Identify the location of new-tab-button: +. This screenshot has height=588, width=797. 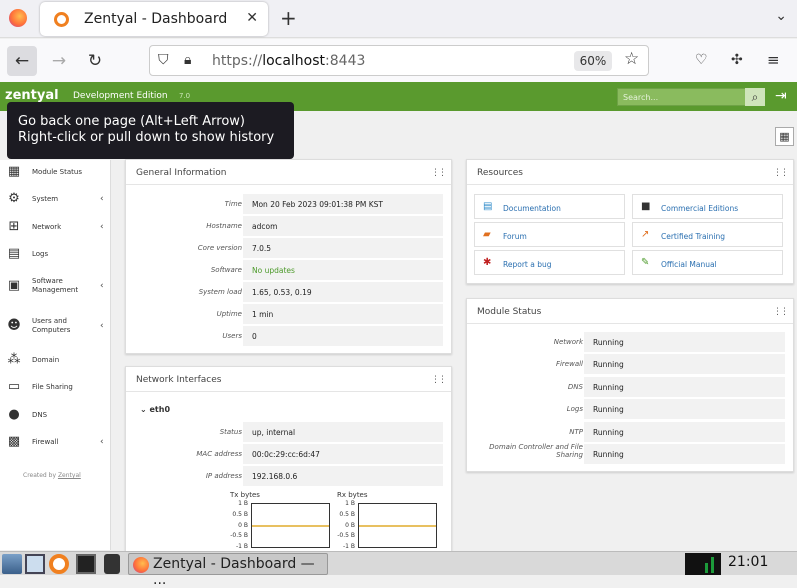
(288, 18).